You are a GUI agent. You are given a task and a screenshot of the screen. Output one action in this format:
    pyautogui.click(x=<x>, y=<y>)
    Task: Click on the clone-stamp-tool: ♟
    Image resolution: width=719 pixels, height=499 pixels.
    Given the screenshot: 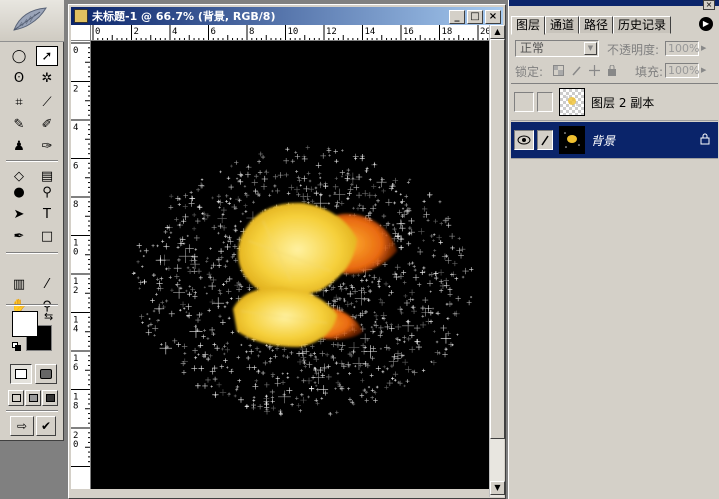 What is the action you would take?
    pyautogui.click(x=19, y=146)
    